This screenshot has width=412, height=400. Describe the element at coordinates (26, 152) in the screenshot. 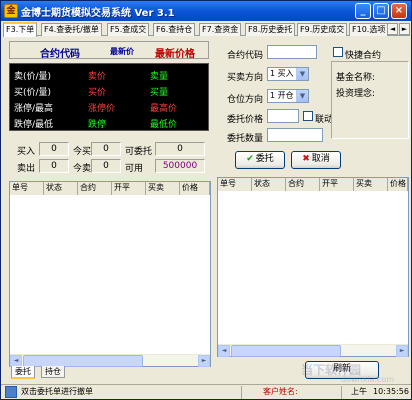

I see `buy-label: 买入` at that location.